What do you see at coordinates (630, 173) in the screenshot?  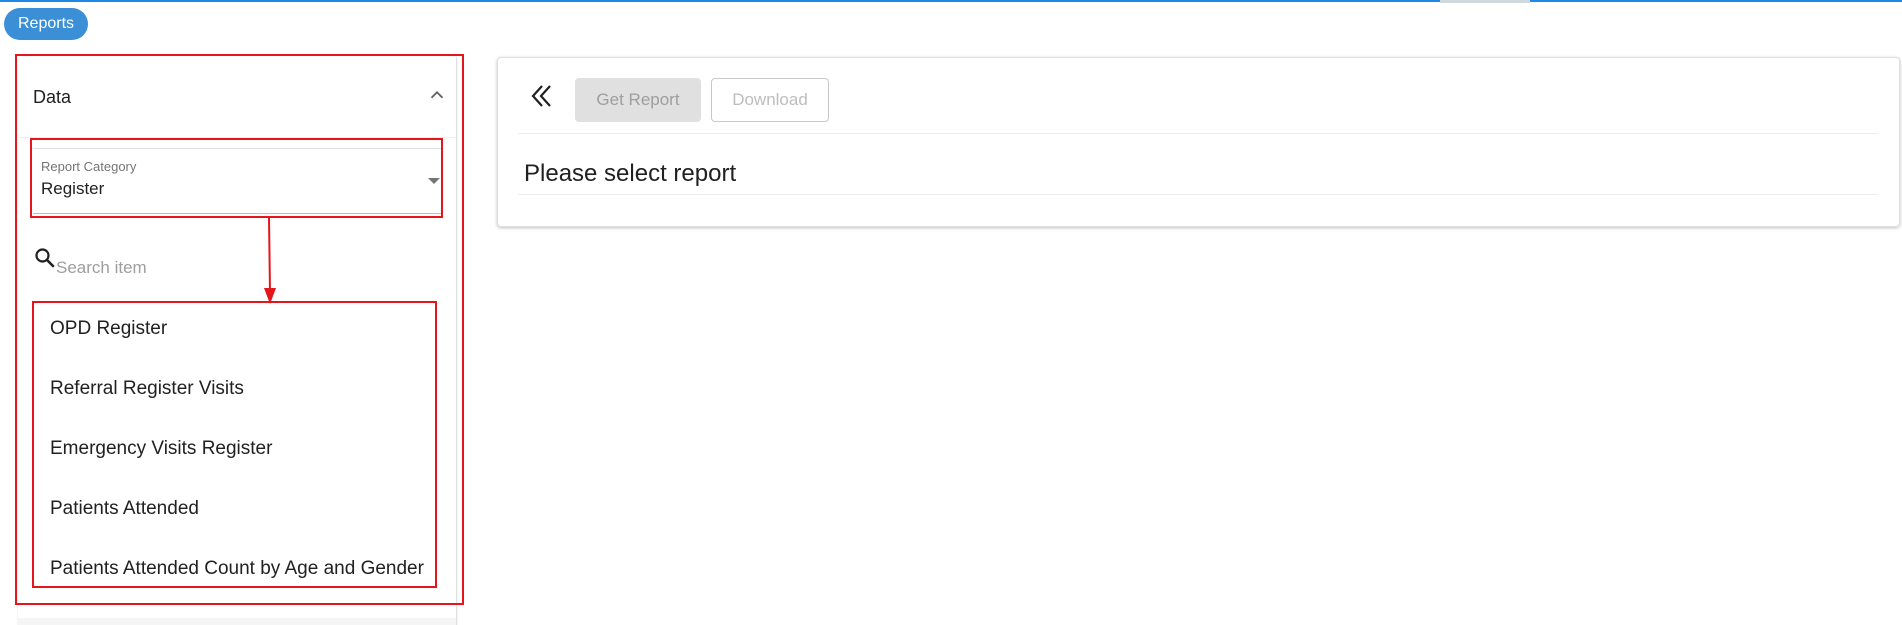 I see `page-title: Please select report` at bounding box center [630, 173].